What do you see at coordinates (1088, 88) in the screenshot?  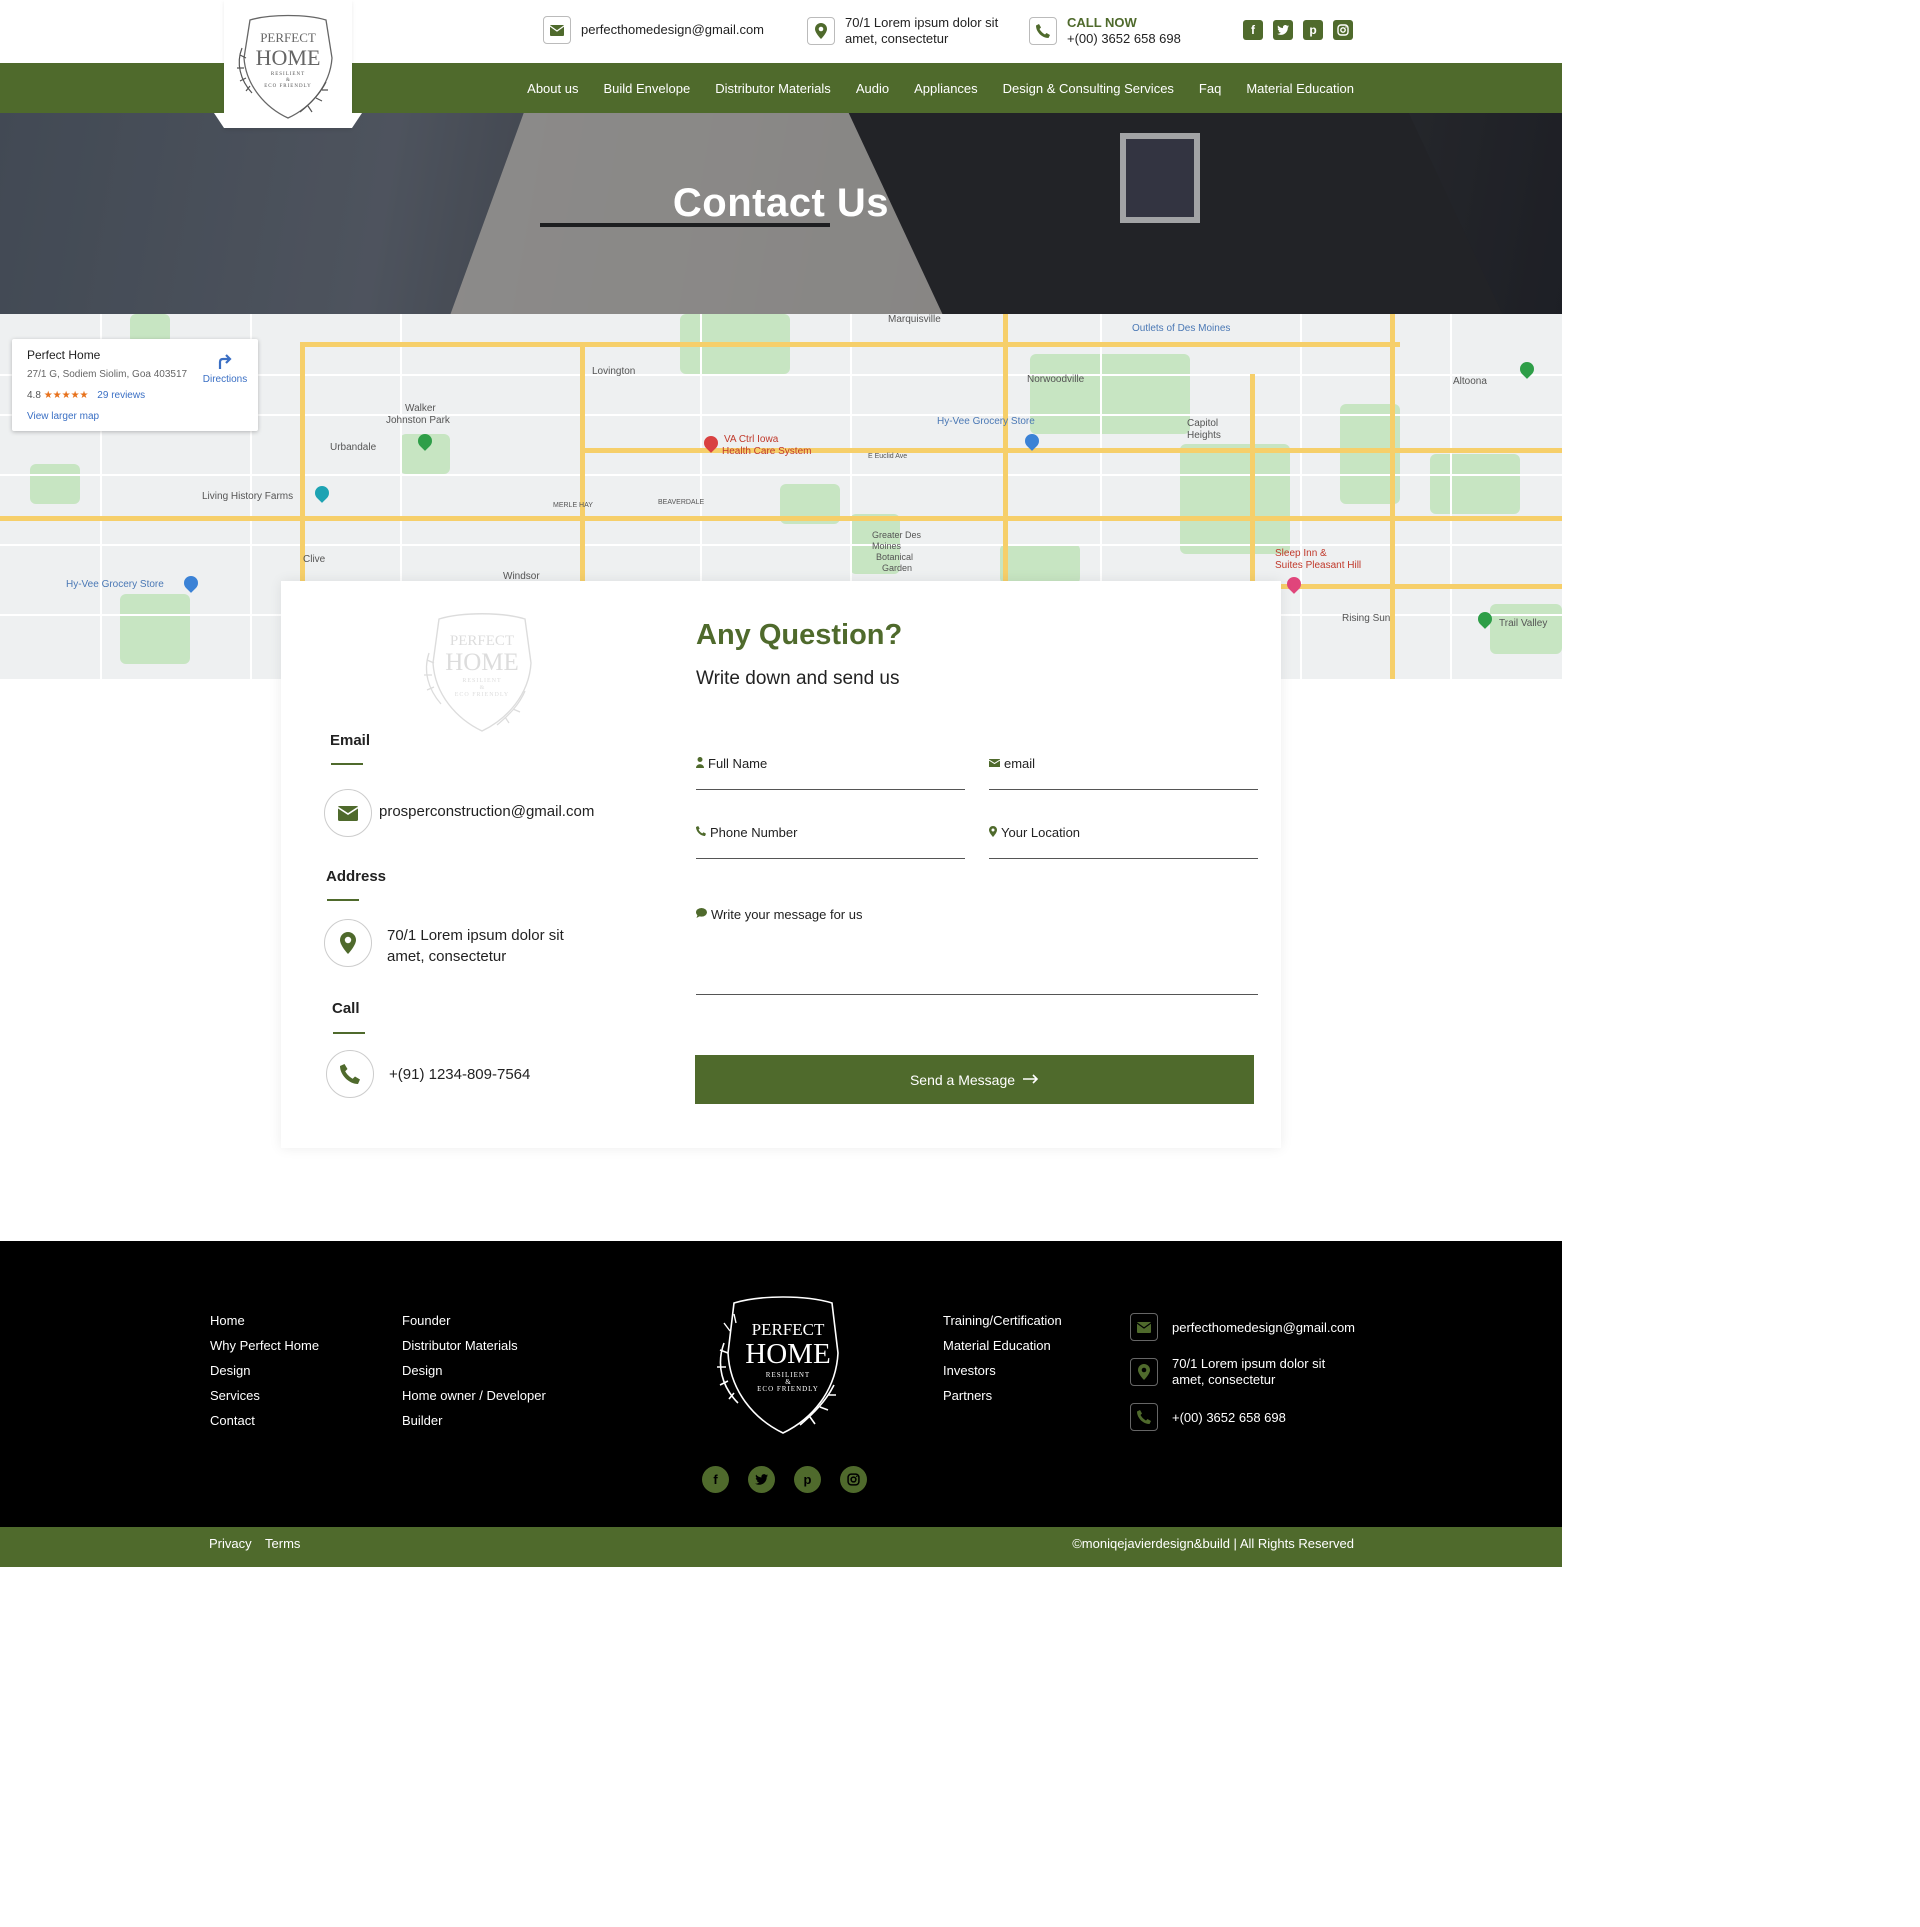 I see `nav-design-consulting: Design & Consulting Services` at bounding box center [1088, 88].